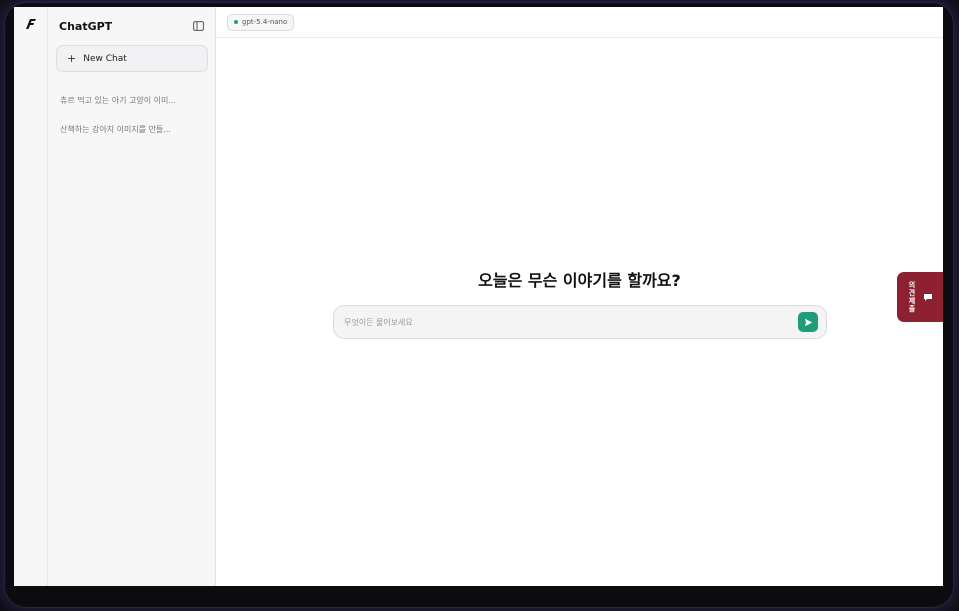 The height and width of the screenshot is (611, 959). What do you see at coordinates (86, 26) in the screenshot?
I see `app-title: ChatGPT` at bounding box center [86, 26].